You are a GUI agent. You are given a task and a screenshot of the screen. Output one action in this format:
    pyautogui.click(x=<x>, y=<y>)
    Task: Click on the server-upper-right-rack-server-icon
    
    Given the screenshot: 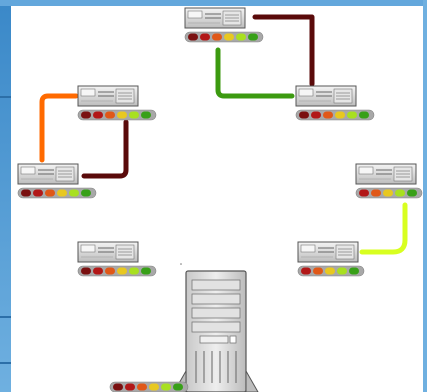 What is the action you would take?
    pyautogui.click(x=335, y=103)
    